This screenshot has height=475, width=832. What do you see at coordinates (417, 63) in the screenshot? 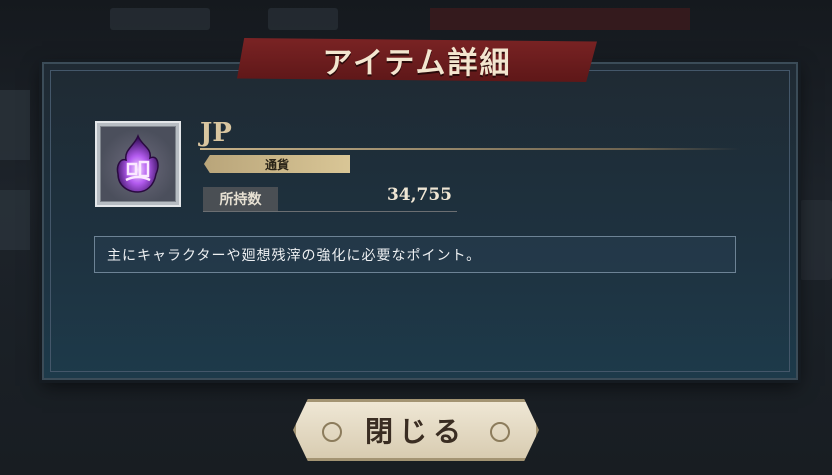
I see `dialog-title: アイテム詳細` at bounding box center [417, 63].